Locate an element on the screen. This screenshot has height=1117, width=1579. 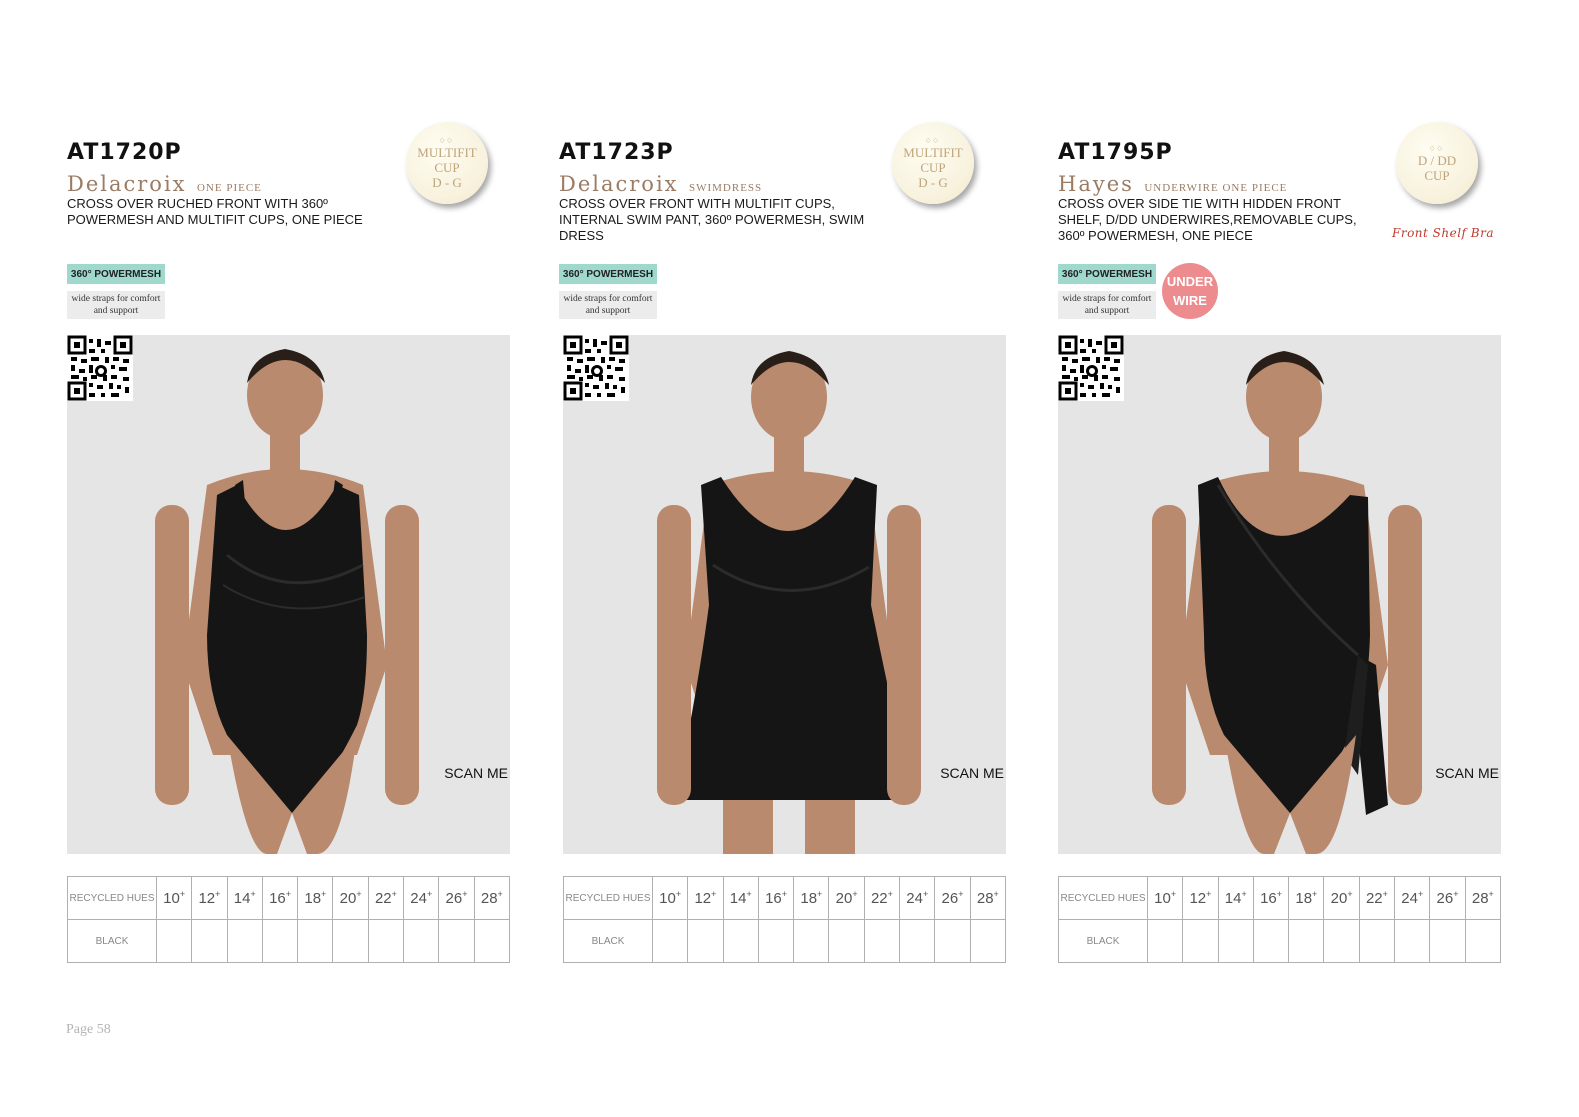
product-name-line: Delacroix SWIMDRESS is located at coordinates (660, 184).